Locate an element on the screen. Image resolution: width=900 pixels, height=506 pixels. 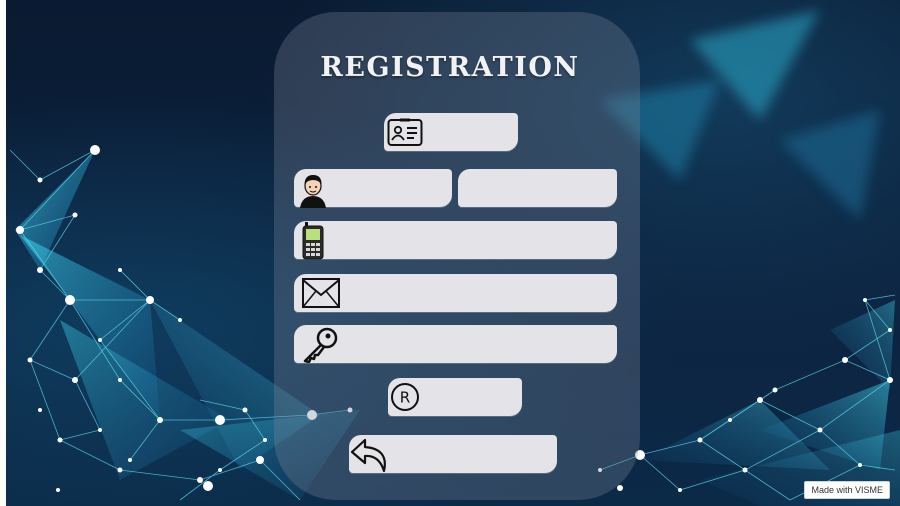
register-button: R is located at coordinates (455, 397).